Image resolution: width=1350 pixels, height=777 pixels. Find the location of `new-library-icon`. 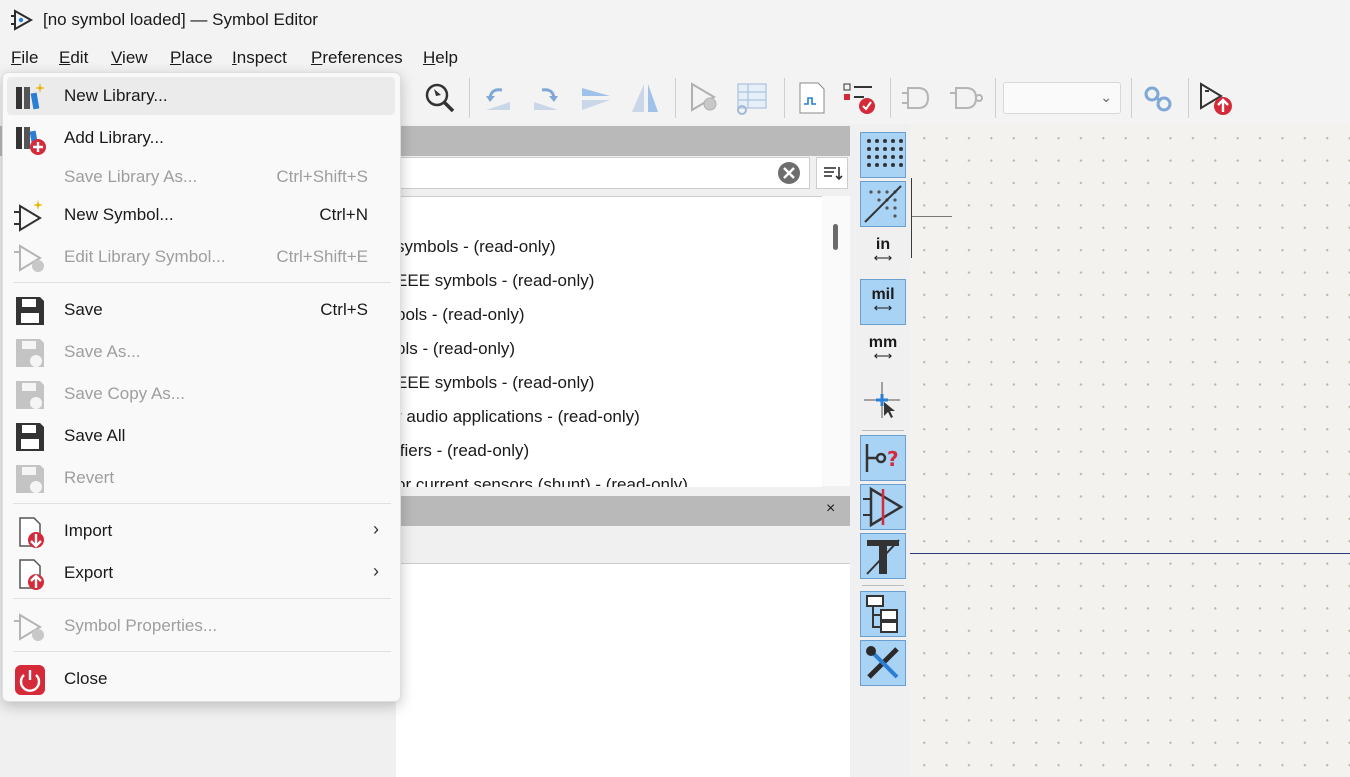

new-library-icon is located at coordinates (30, 96).